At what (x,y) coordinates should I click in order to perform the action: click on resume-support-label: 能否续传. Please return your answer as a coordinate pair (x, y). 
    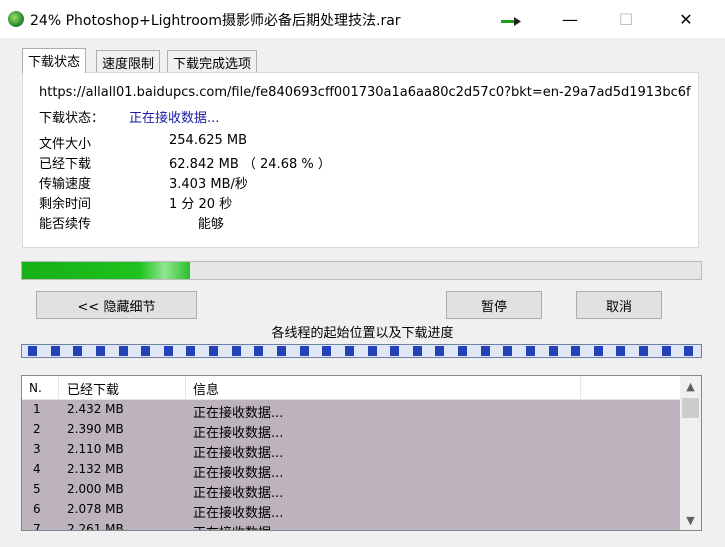
    Looking at the image, I should click on (65, 224).